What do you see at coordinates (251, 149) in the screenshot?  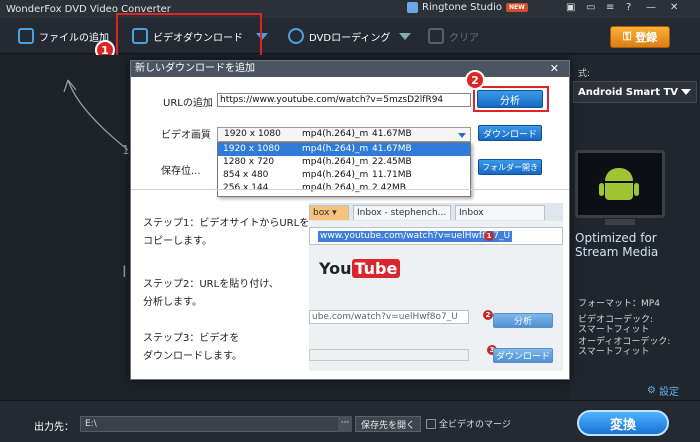 I see `option-res: 1920 x 1080` at bounding box center [251, 149].